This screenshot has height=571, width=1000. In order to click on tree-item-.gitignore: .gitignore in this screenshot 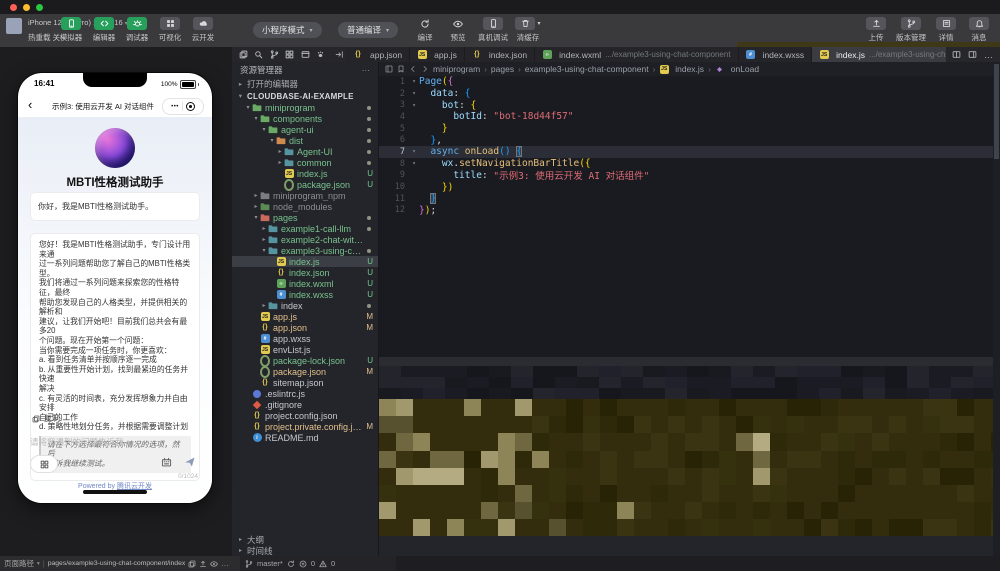, I will do `click(305, 404)`.